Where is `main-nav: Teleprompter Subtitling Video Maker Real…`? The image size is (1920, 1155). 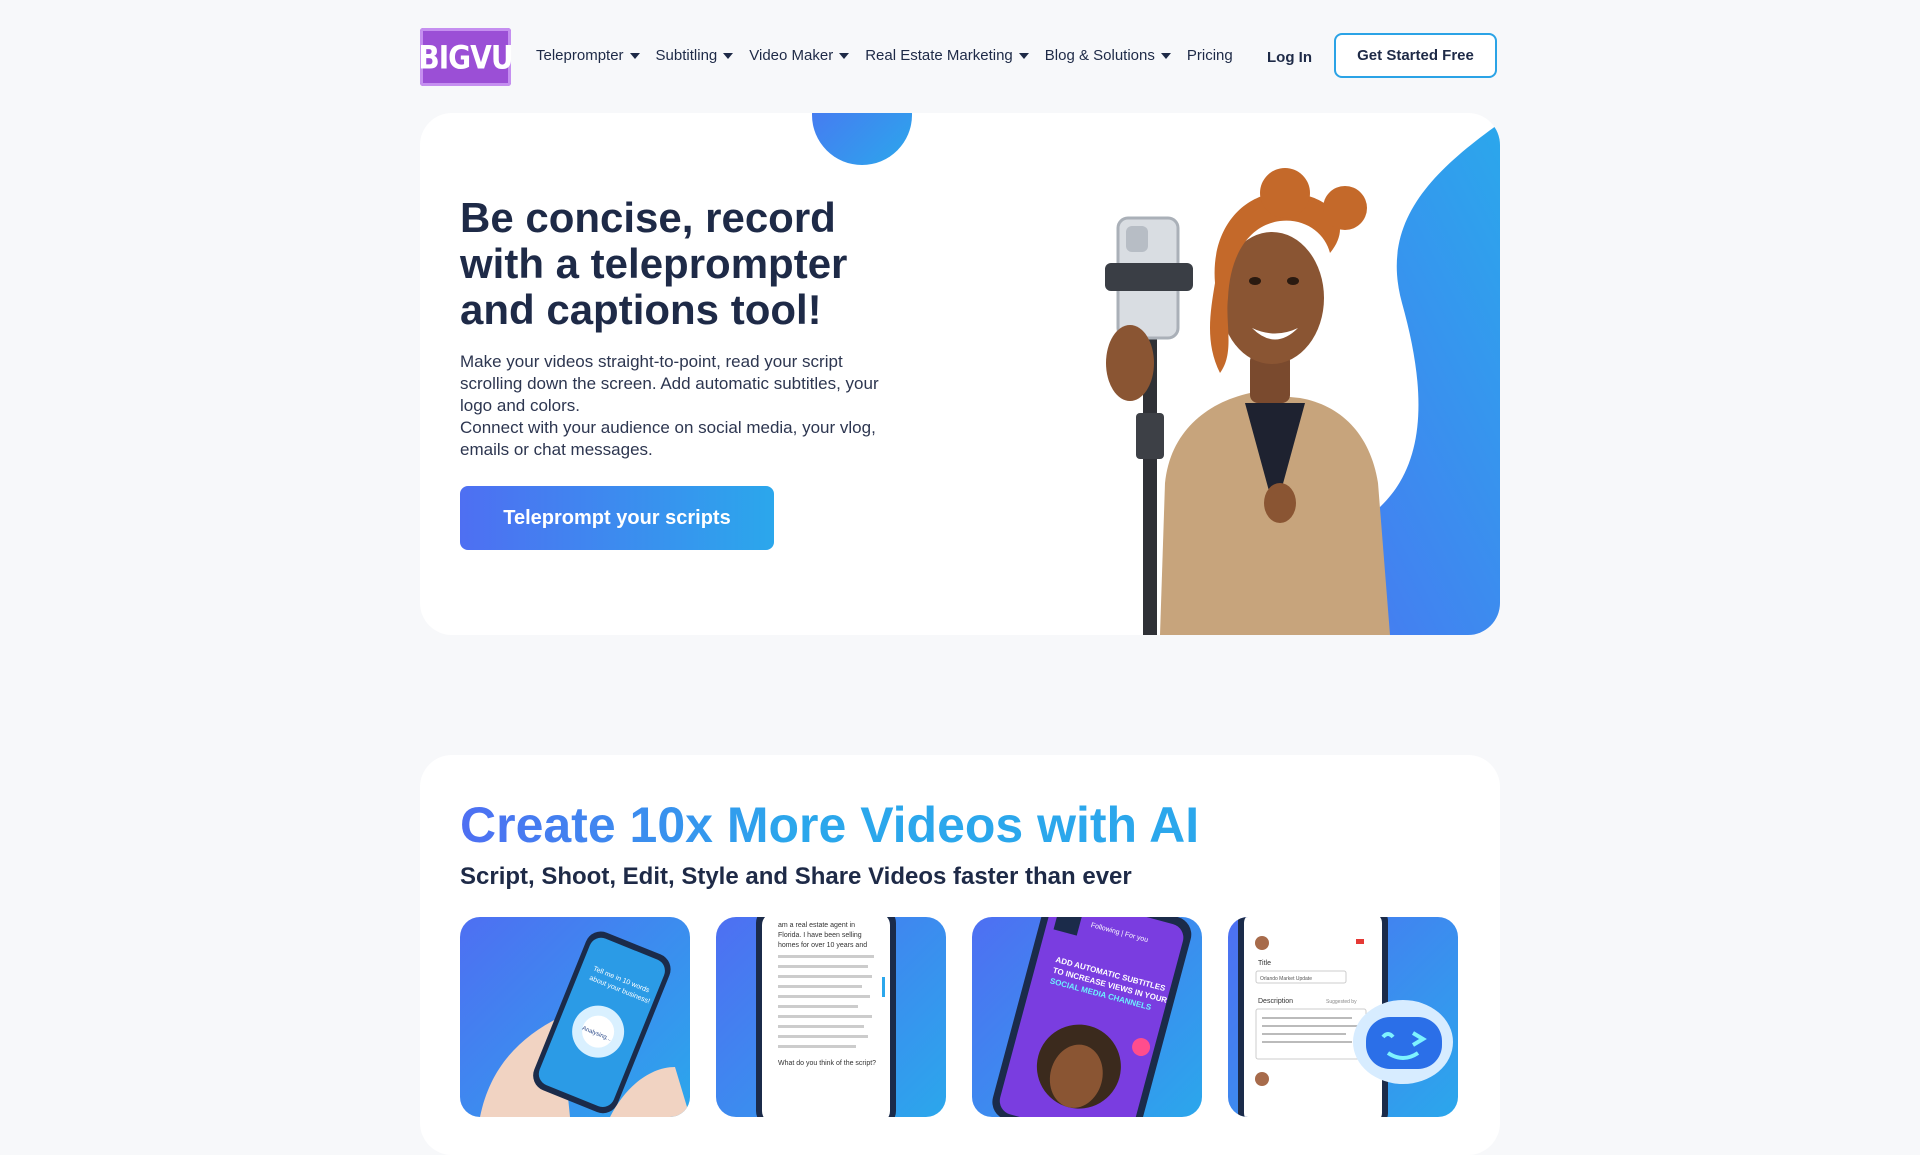
main-nav: Teleprompter Subtitling Video Maker Real… is located at coordinates (892, 55).